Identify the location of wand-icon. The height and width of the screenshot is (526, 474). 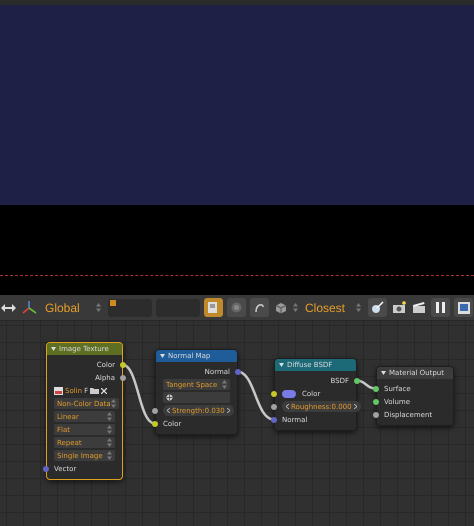
(377, 307).